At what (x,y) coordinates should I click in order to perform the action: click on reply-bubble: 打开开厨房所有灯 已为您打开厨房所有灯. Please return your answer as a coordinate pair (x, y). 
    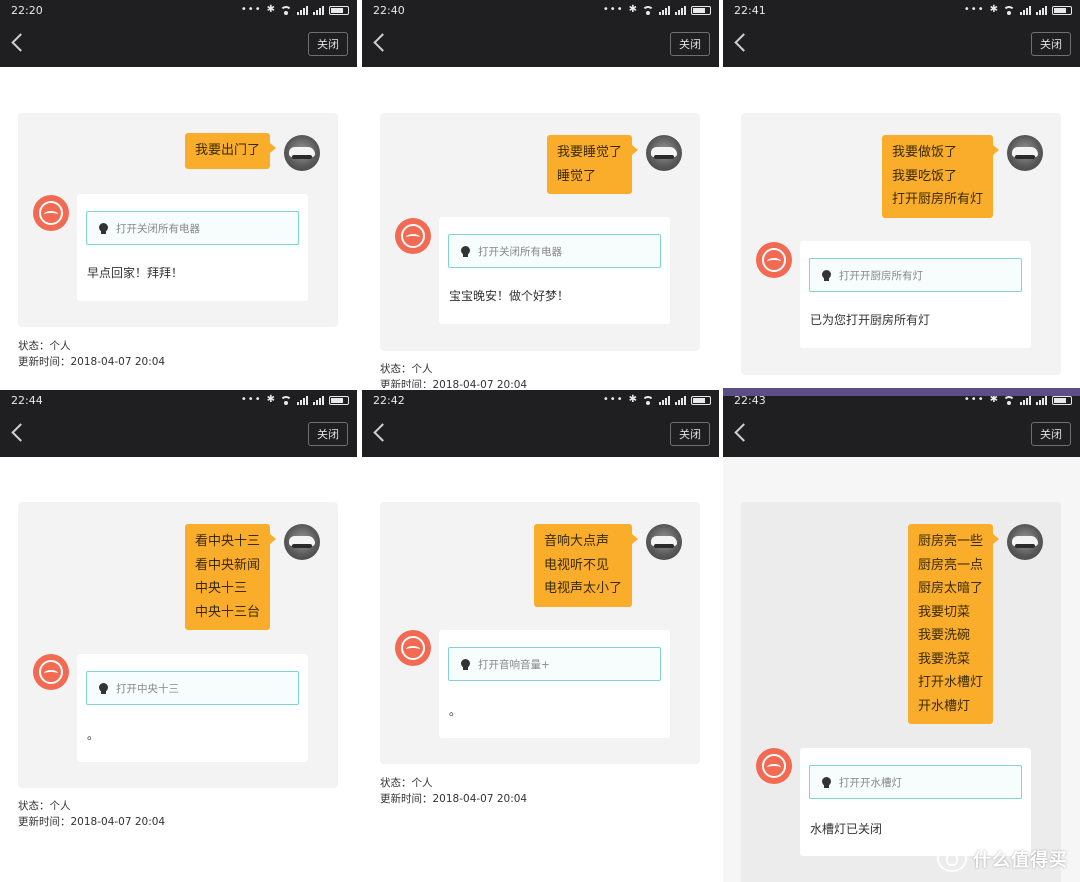
    Looking at the image, I should click on (915, 294).